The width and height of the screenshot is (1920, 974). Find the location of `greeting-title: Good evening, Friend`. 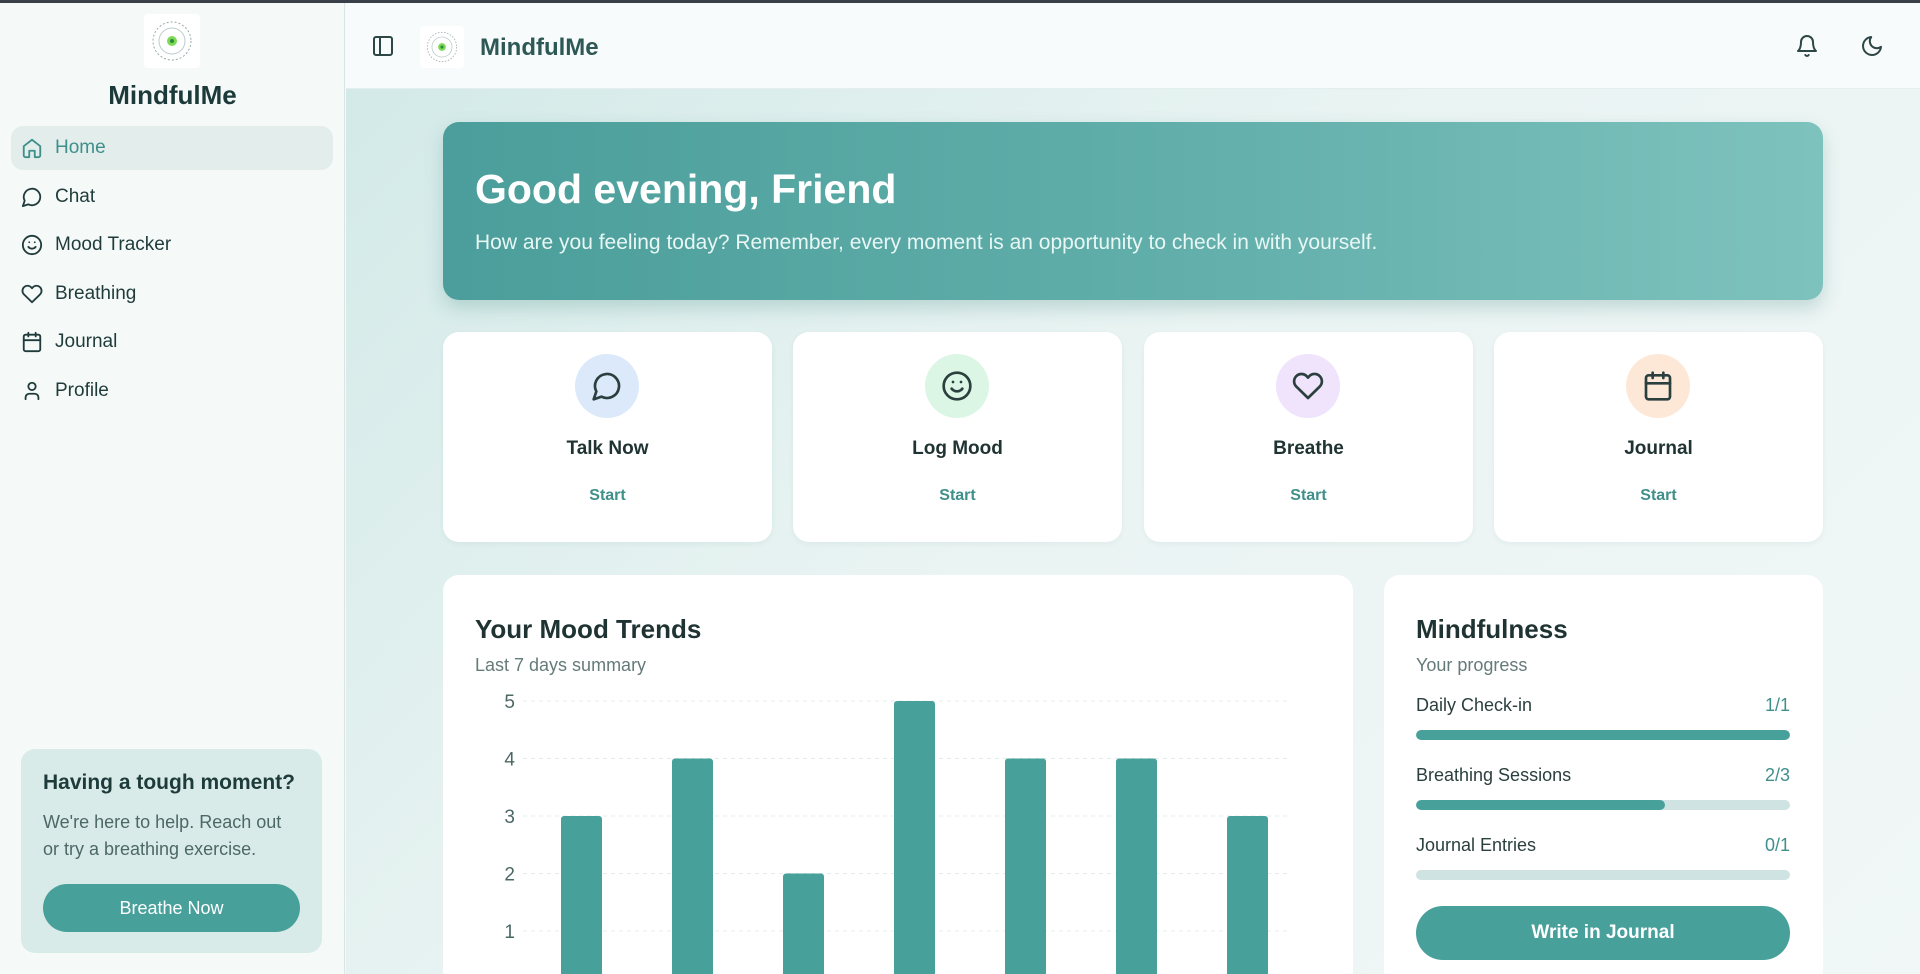

greeting-title: Good evening, Friend is located at coordinates (686, 189).